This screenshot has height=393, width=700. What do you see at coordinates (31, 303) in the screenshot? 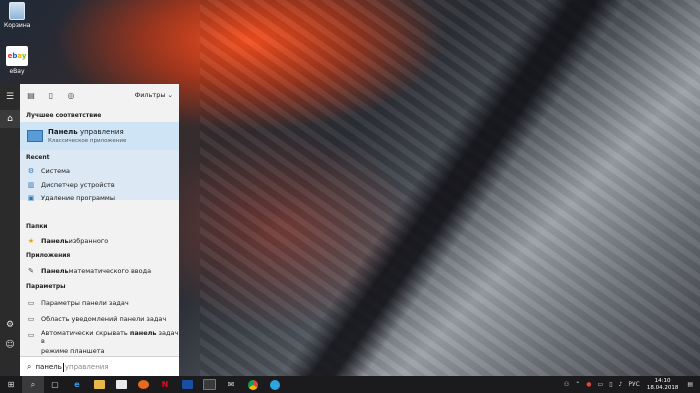
I see `taskbar-settings-icon: ▭` at bounding box center [31, 303].